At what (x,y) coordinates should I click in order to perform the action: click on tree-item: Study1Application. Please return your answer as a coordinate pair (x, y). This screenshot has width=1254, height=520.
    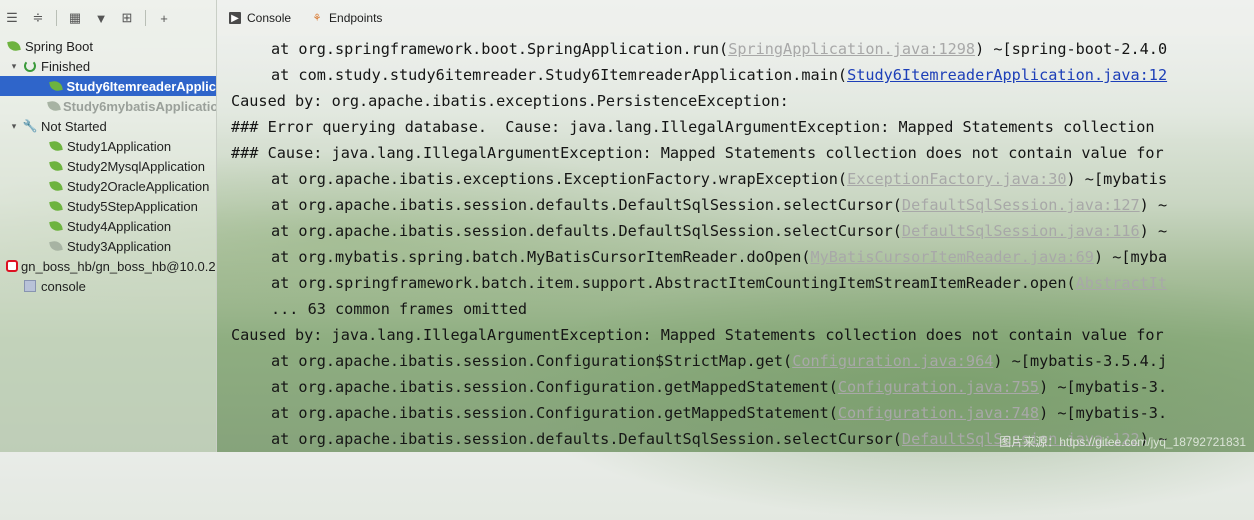
    Looking at the image, I should click on (108, 146).